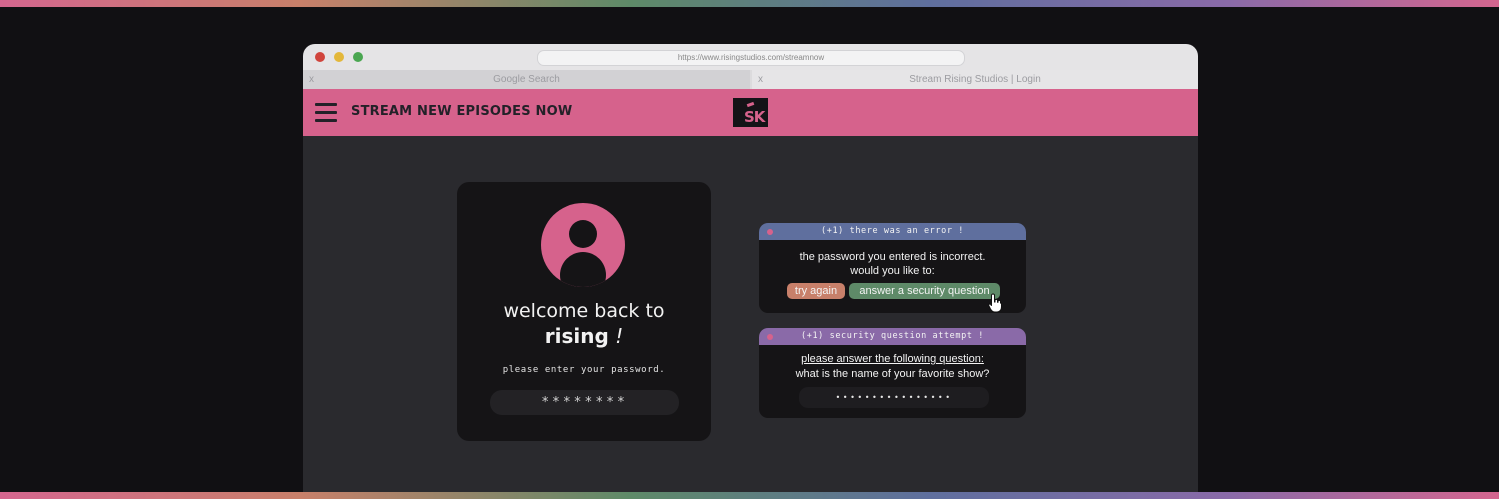 This screenshot has width=1499, height=499. Describe the element at coordinates (750, 104) in the screenshot. I see `logo-mark-icon` at that location.